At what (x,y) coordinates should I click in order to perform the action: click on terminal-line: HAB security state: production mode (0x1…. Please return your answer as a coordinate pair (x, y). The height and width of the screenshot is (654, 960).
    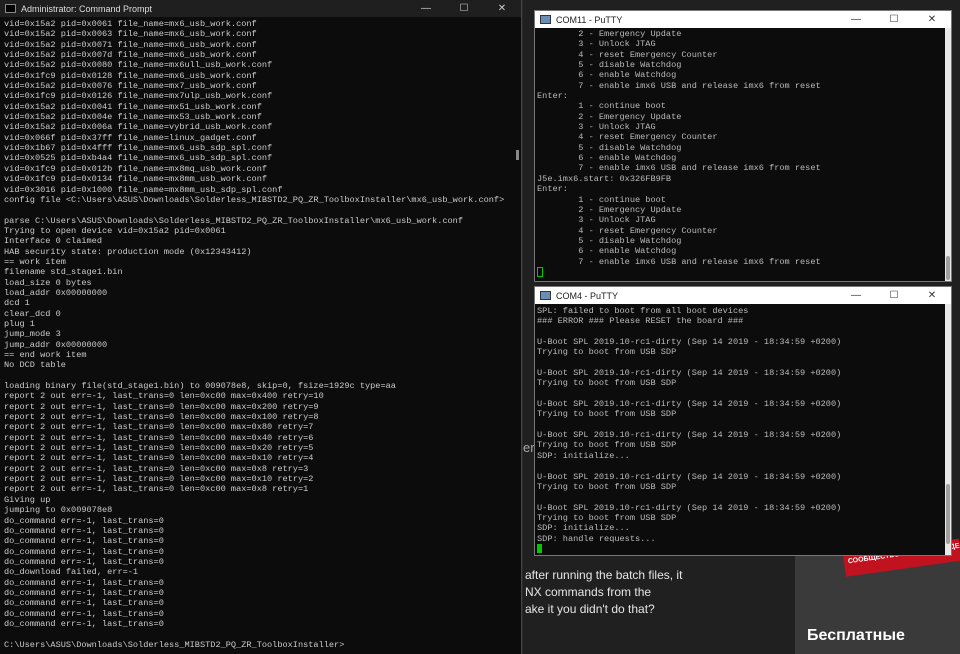
    Looking at the image, I should click on (128, 251).